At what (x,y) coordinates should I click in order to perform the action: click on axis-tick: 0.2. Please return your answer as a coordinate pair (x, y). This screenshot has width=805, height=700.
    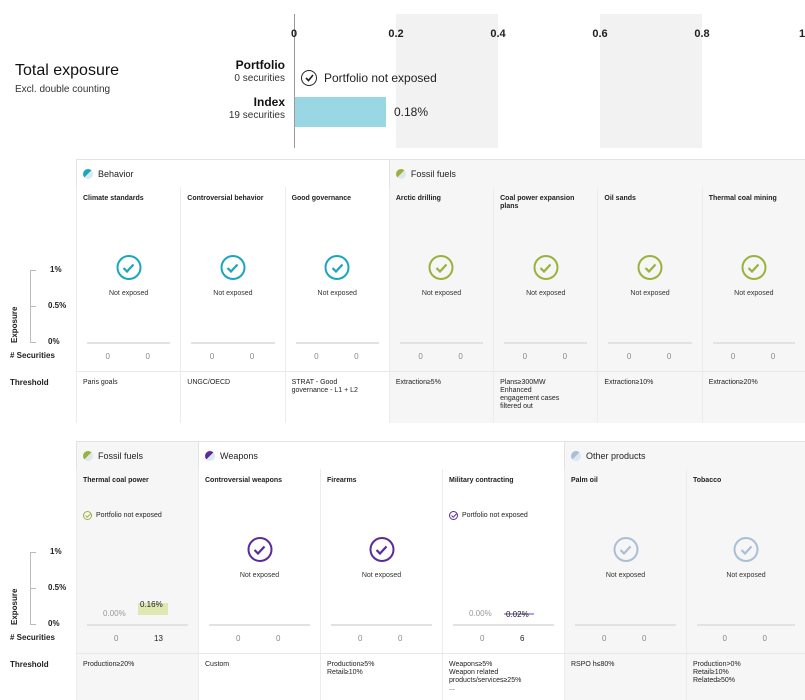
    Looking at the image, I should click on (396, 34).